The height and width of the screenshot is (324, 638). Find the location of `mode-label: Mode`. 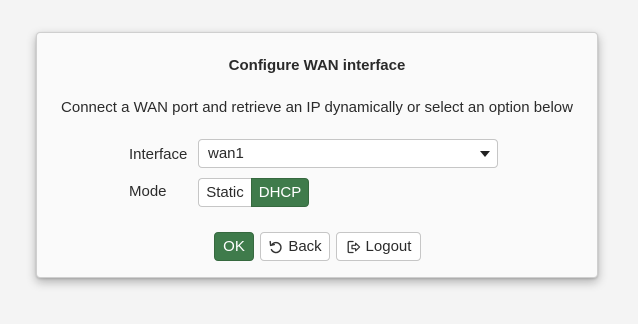

mode-label: Mode is located at coordinates (148, 191).